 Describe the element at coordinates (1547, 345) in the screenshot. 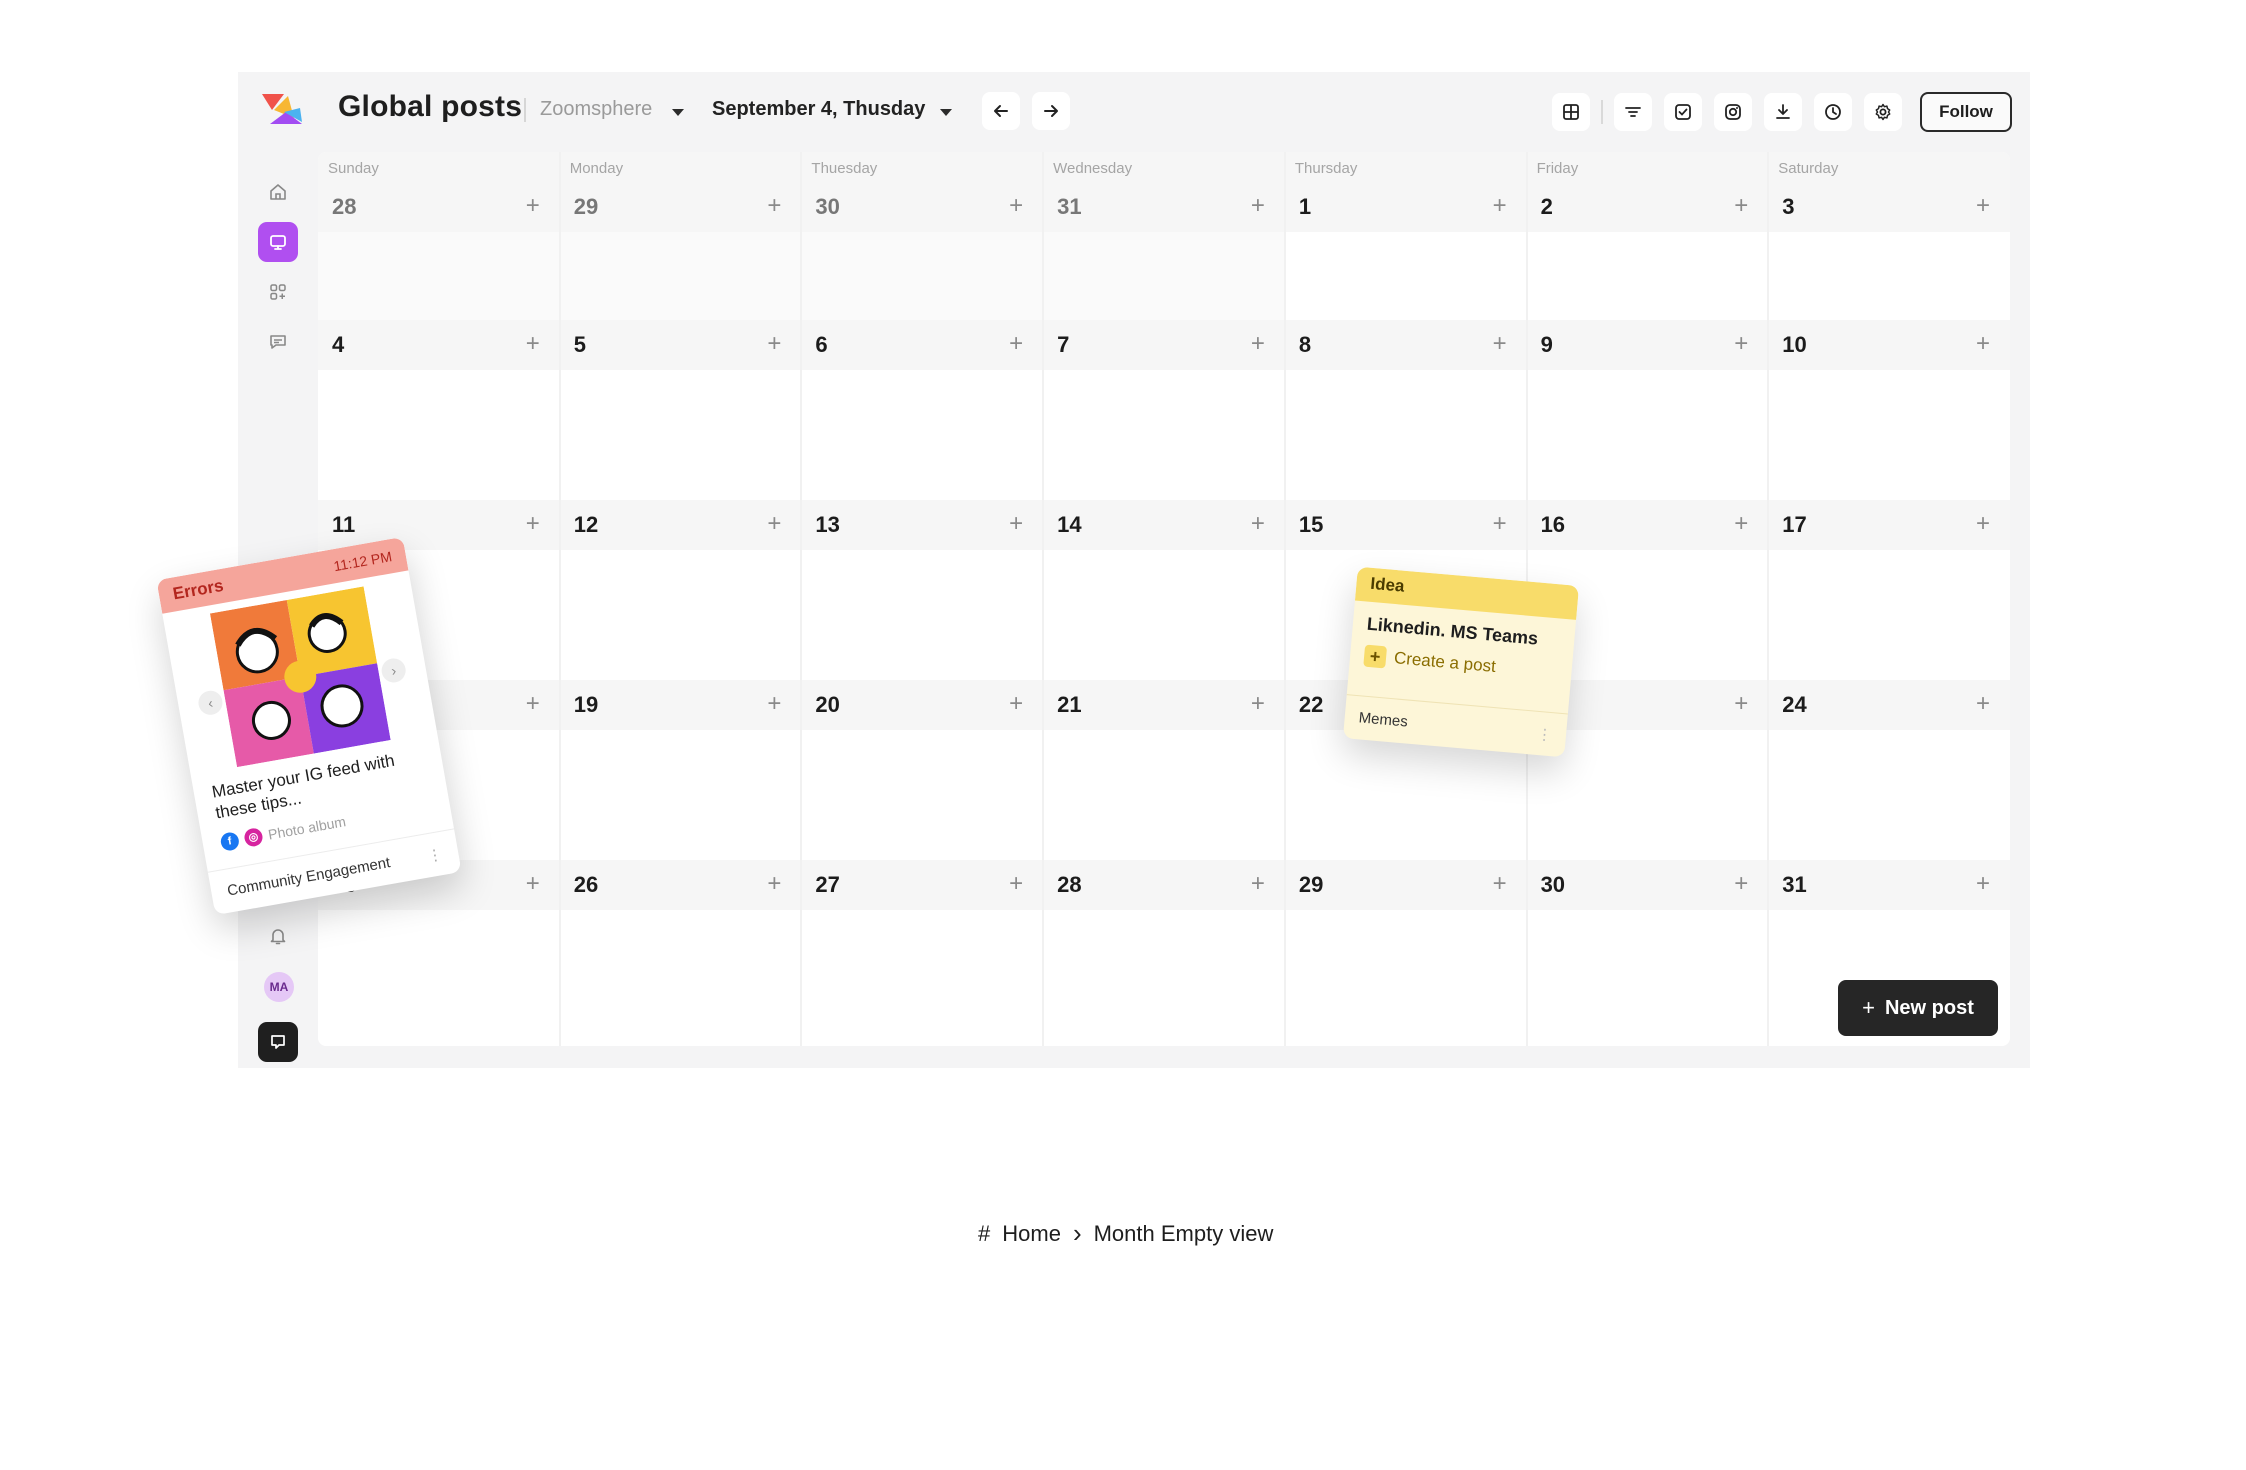

I see `day-number: 9` at that location.